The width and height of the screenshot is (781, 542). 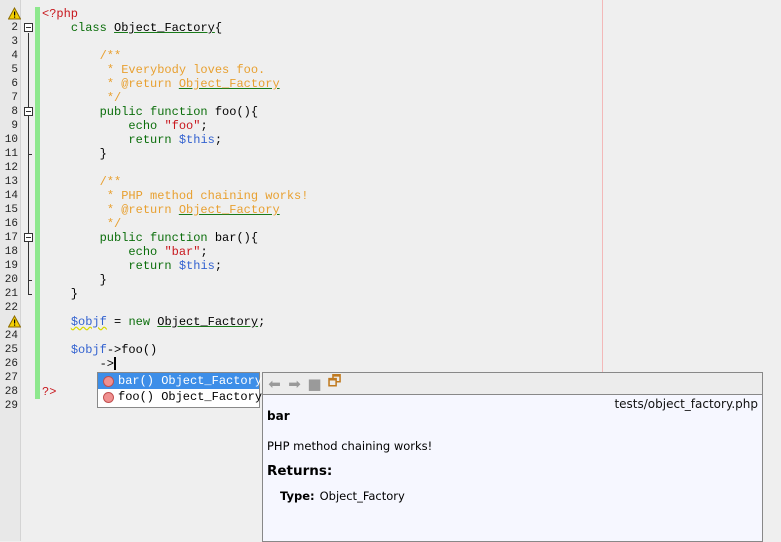 What do you see at coordinates (14, 56) in the screenshot?
I see `line-number: 4` at bounding box center [14, 56].